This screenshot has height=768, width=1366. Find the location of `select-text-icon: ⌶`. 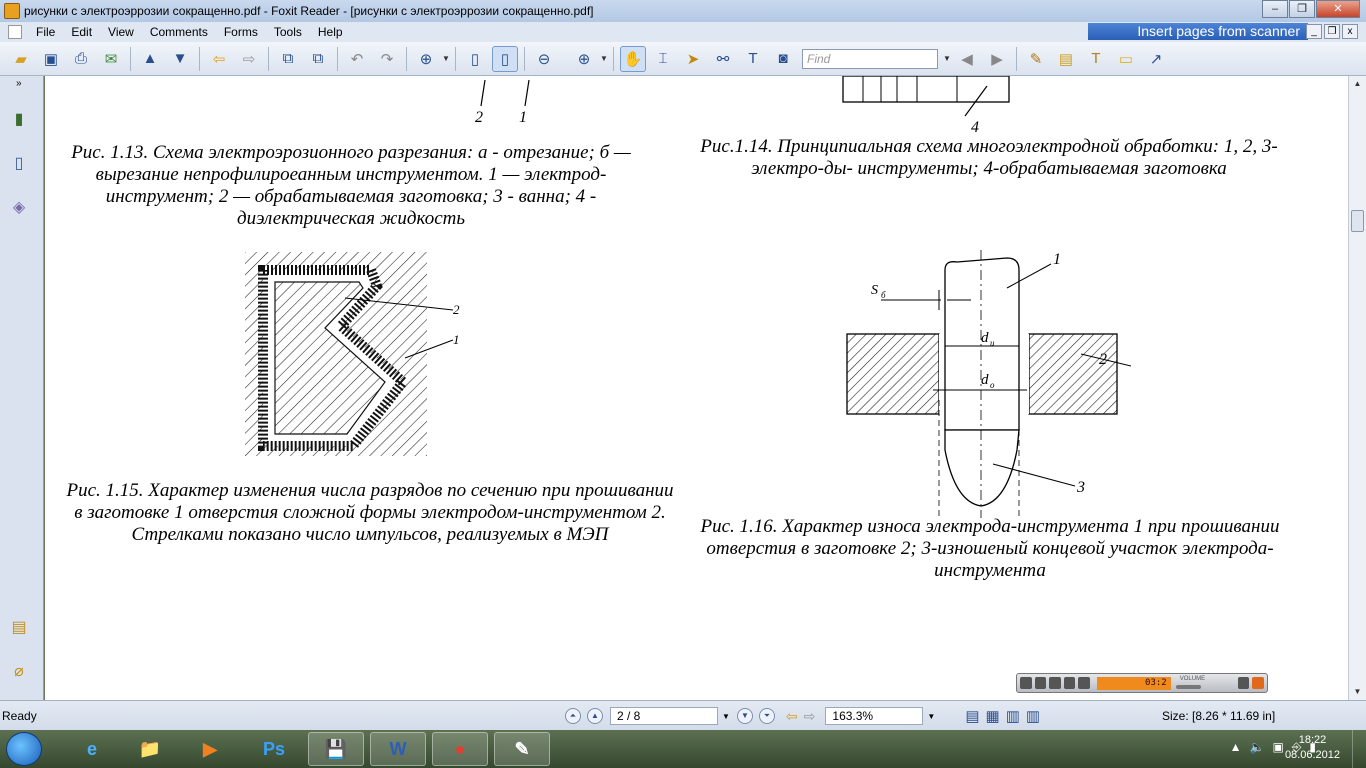

select-text-icon: ⌶ is located at coordinates (663, 59).